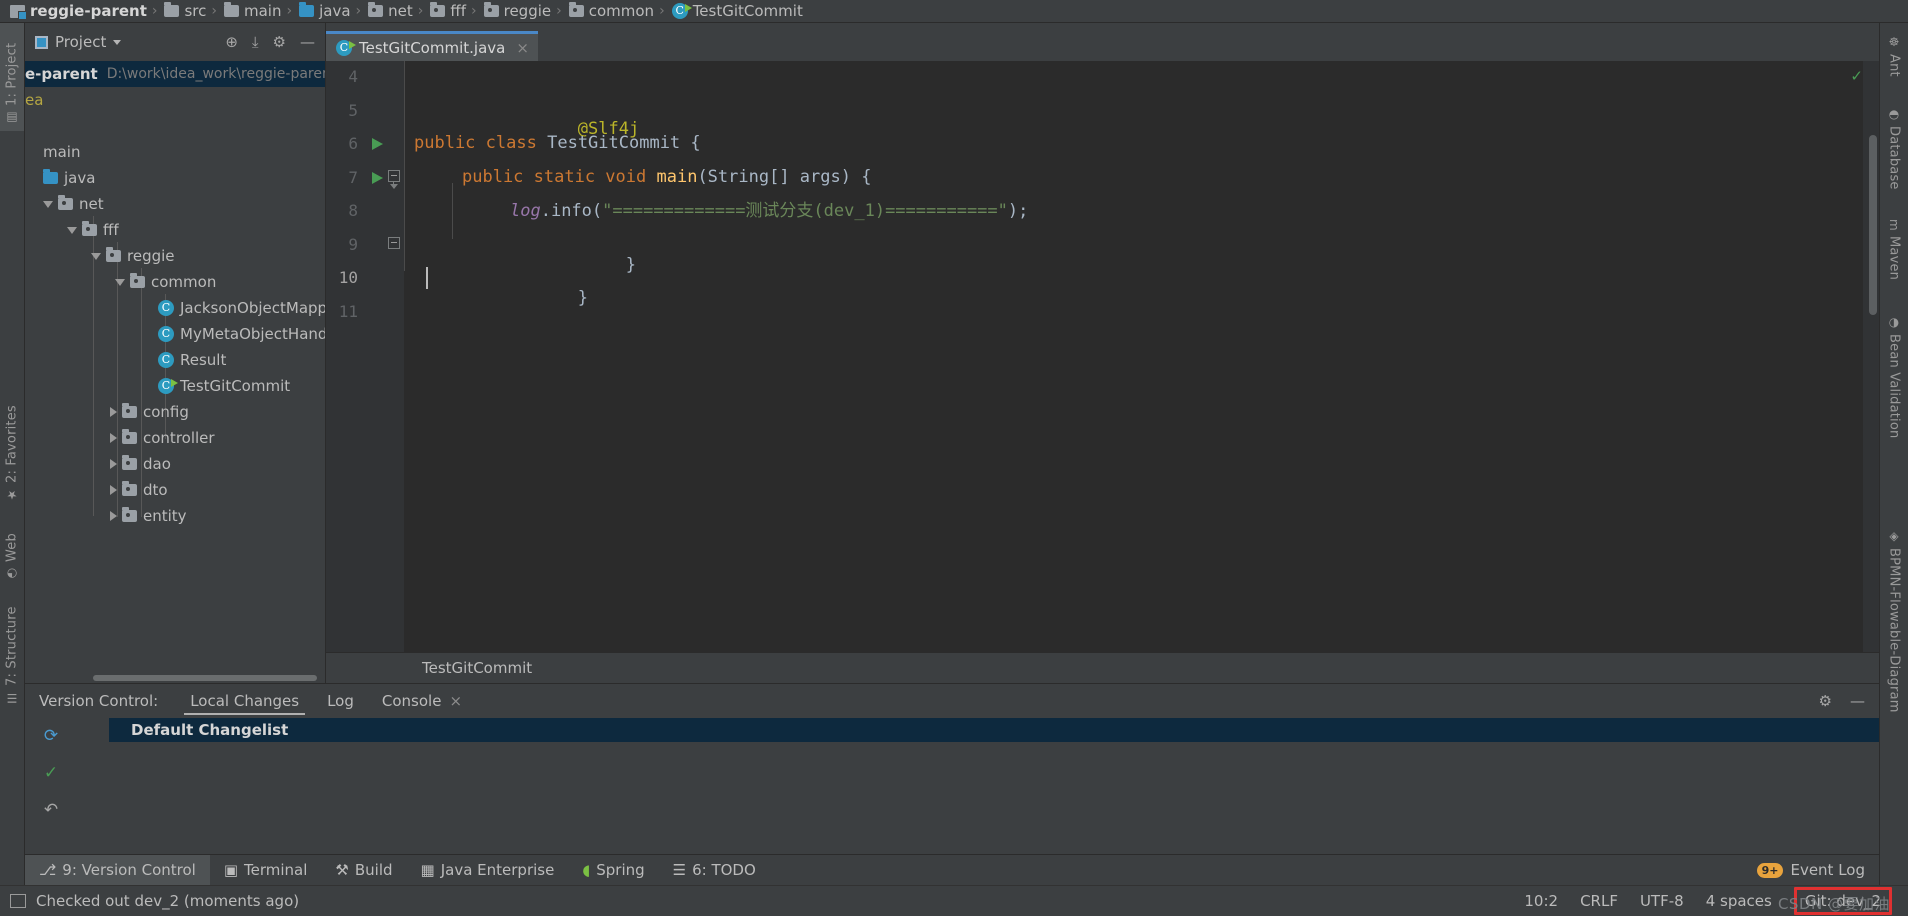  What do you see at coordinates (447, 11) in the screenshot?
I see `breadcrumb-item-fff: fff` at bounding box center [447, 11].